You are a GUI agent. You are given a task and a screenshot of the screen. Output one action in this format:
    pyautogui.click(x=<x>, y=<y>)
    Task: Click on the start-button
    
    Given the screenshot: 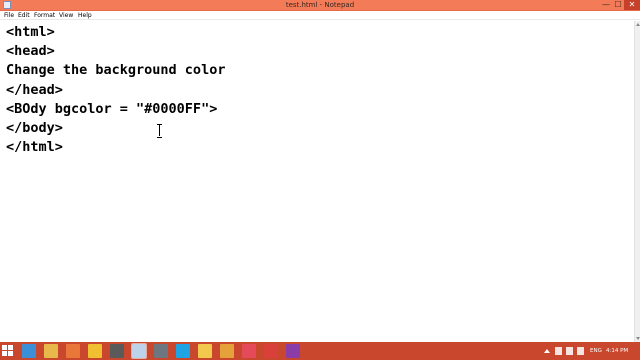 What is the action you would take?
    pyautogui.click(x=8, y=351)
    